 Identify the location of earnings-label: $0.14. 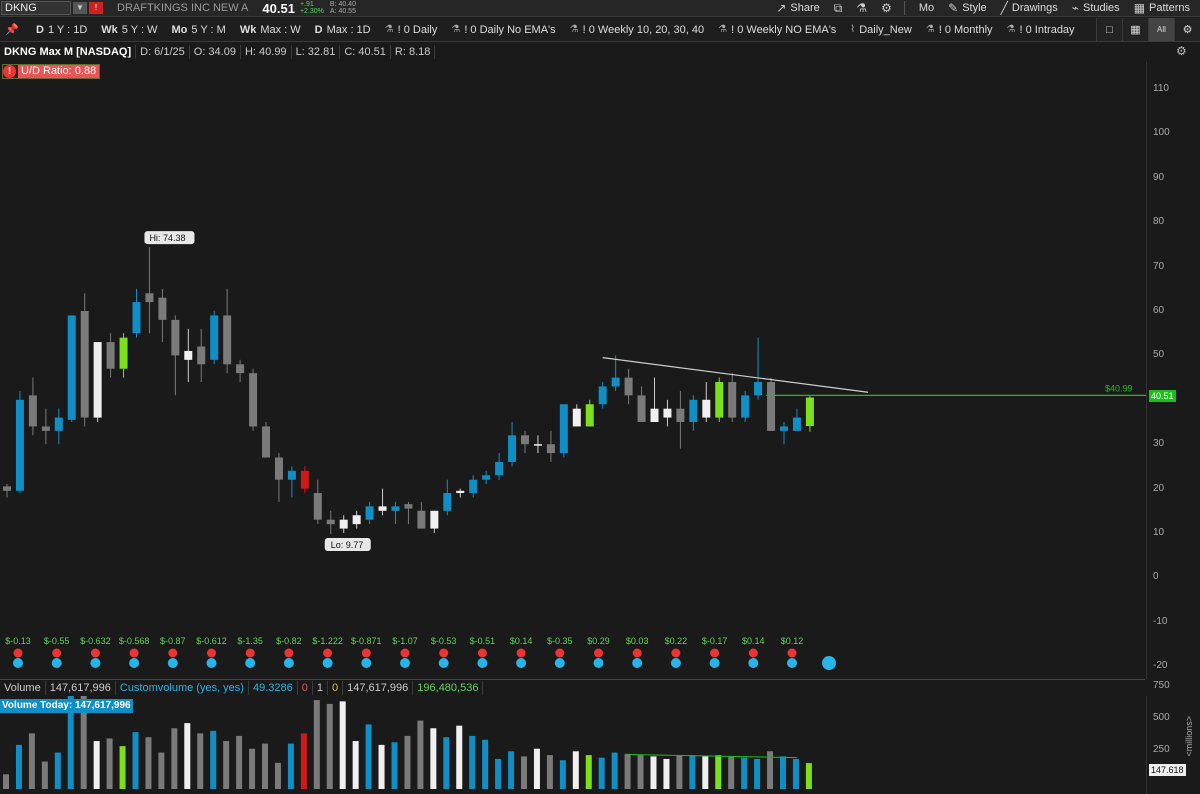
(521, 641).